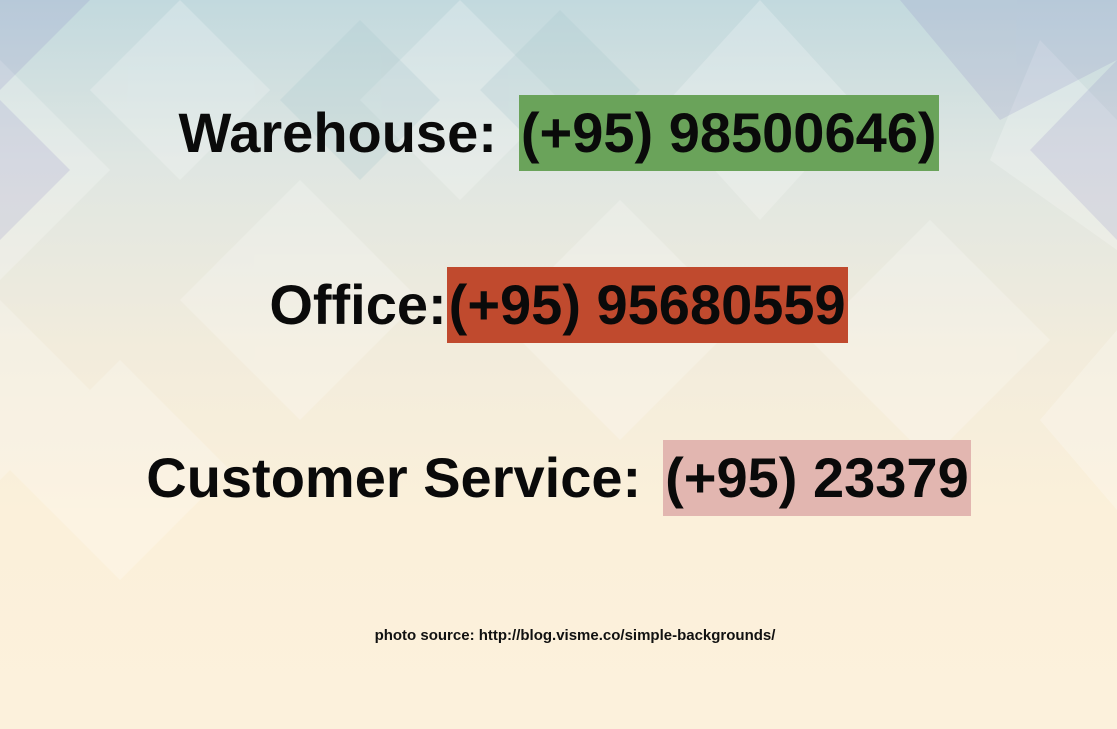  I want to click on office-number: (+95) 95680559, so click(647, 305).